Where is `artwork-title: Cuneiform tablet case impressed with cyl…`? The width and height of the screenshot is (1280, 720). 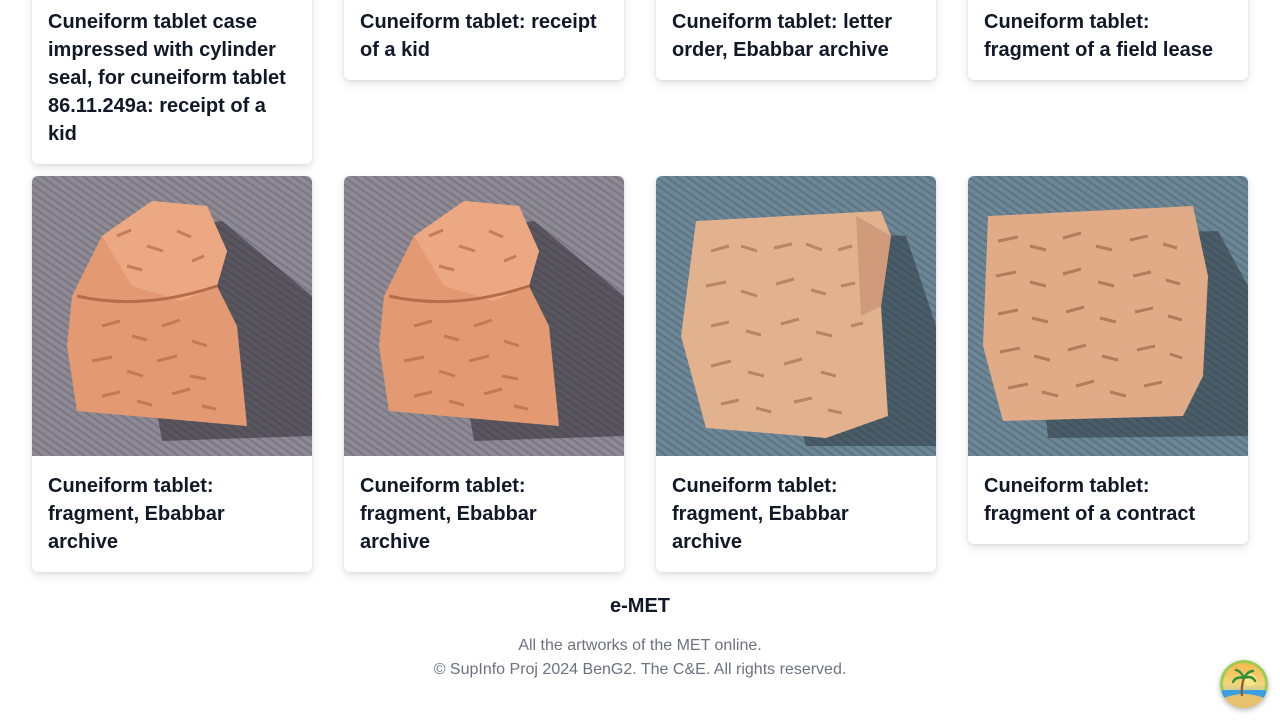 artwork-title: Cuneiform tablet case impressed with cyl… is located at coordinates (172, 82).